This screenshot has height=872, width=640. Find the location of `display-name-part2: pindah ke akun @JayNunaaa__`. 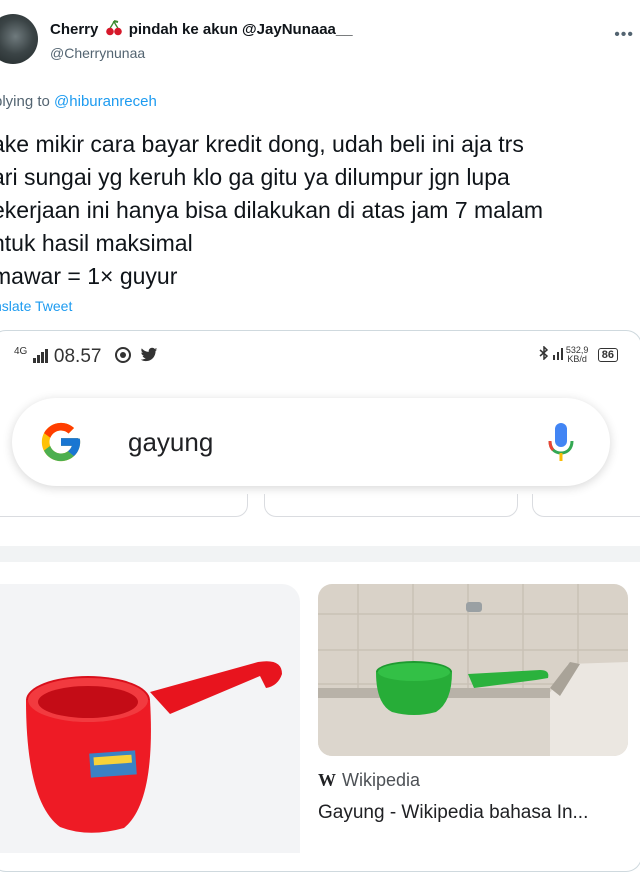

display-name-part2: pindah ke akun @JayNunaaa__ is located at coordinates (240, 29).